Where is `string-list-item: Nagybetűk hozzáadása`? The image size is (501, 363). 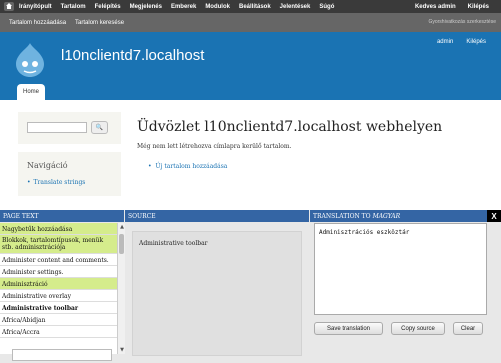
string-list-item: Nagybetűk hozzáadása is located at coordinates (58, 229).